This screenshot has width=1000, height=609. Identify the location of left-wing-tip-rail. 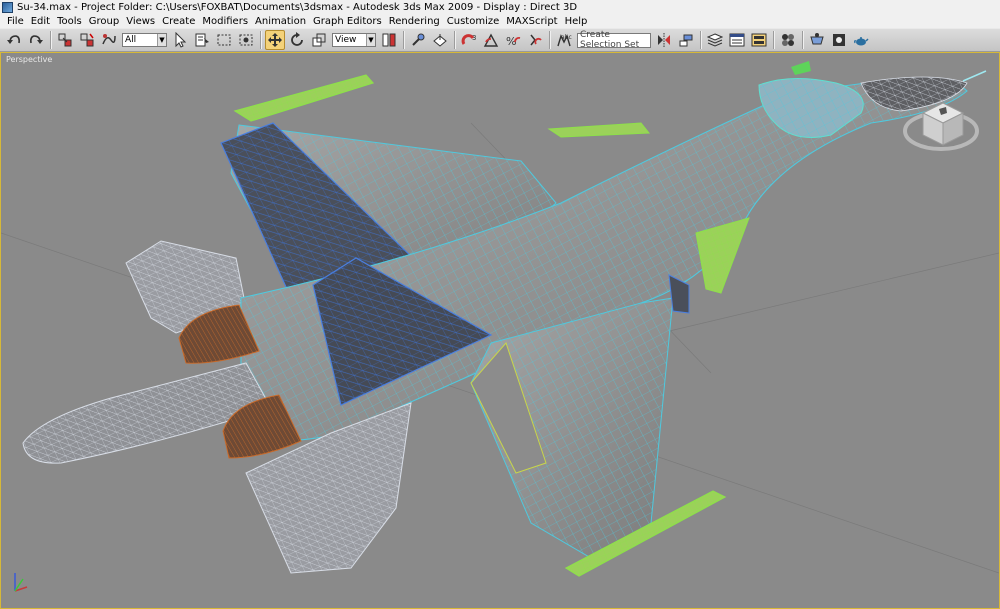
(304, 98).